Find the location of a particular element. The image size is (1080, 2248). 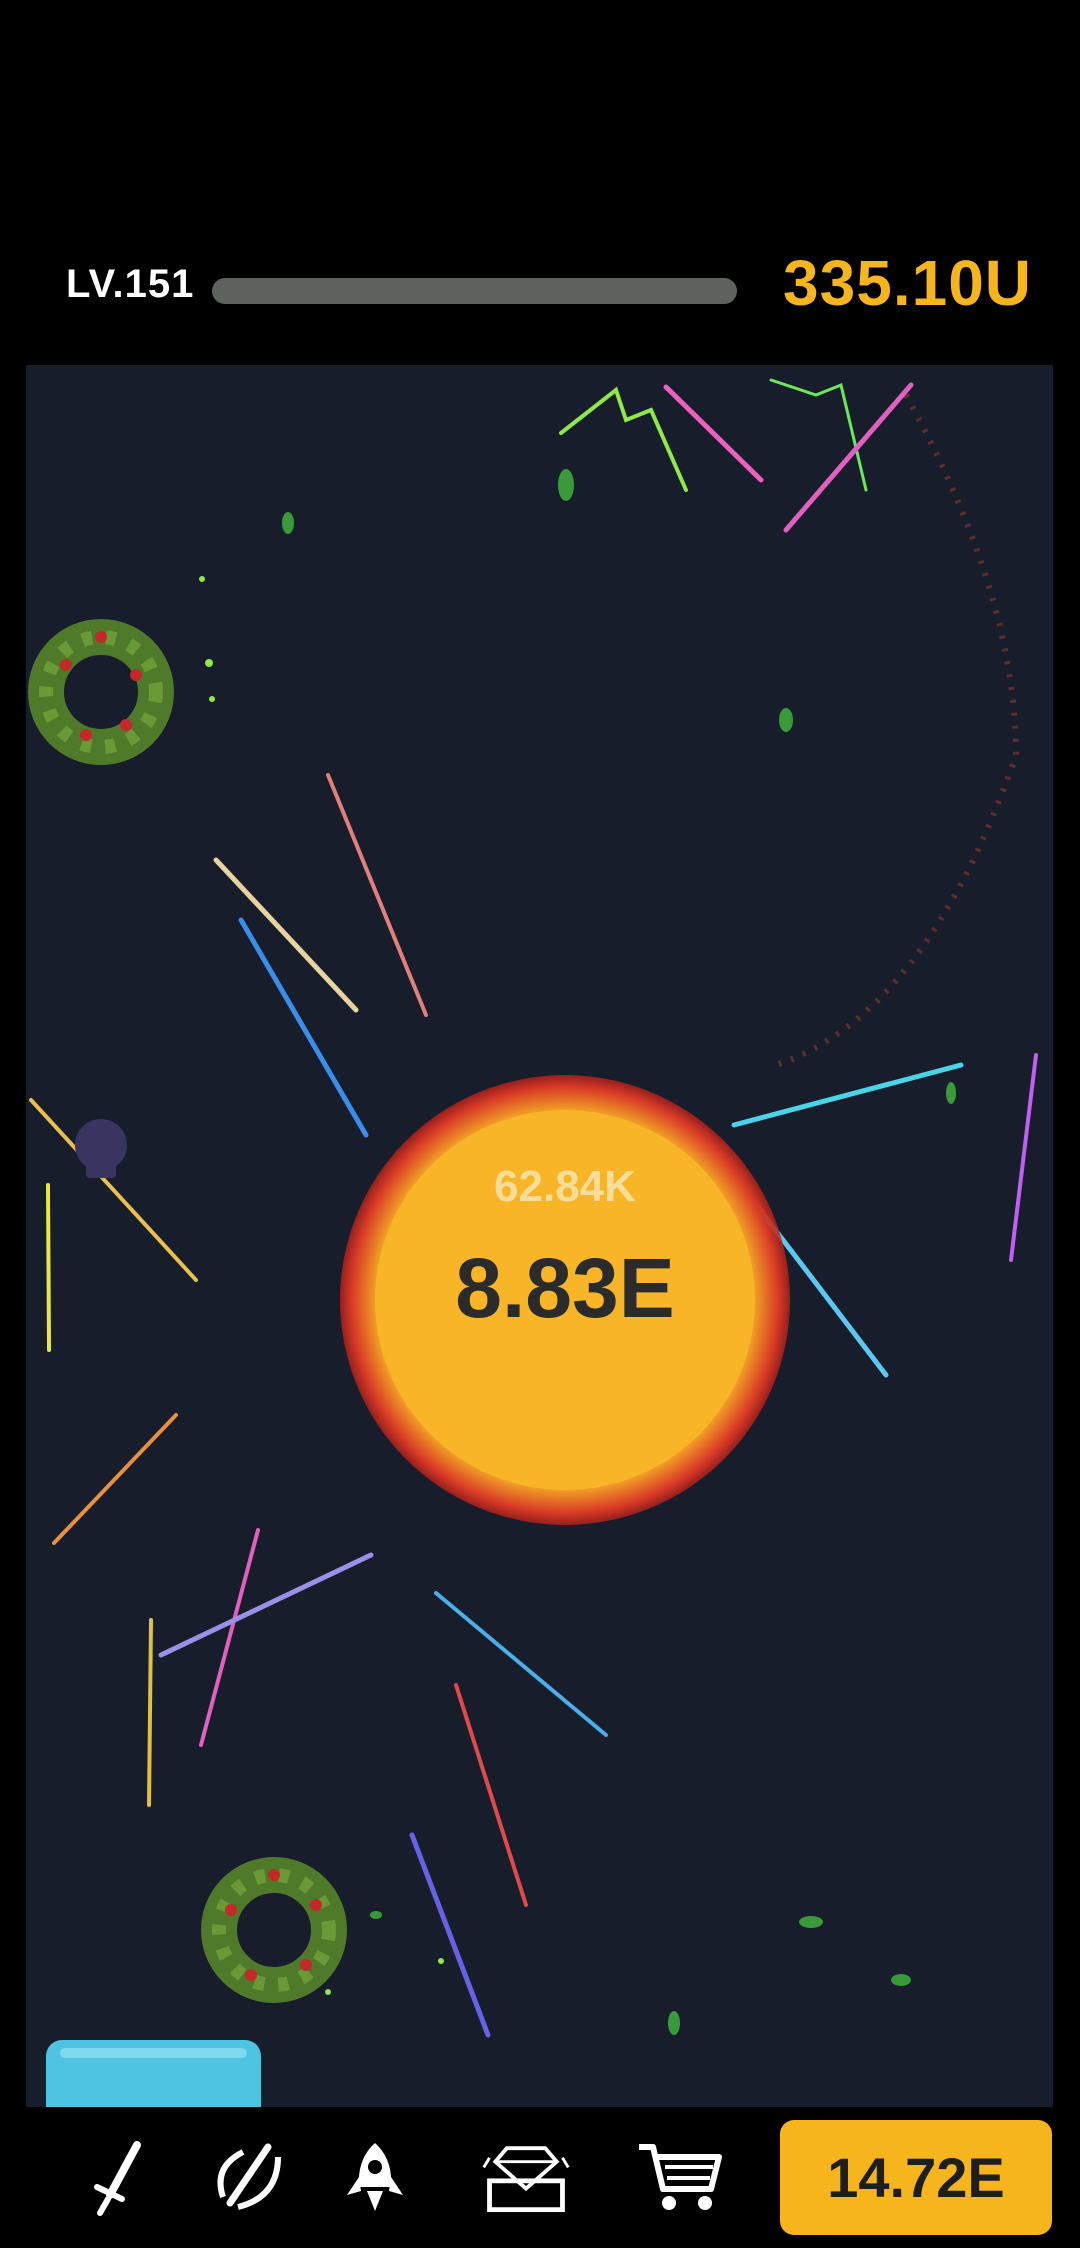

sun-core: 62.84K 8.83E is located at coordinates (565, 1300).